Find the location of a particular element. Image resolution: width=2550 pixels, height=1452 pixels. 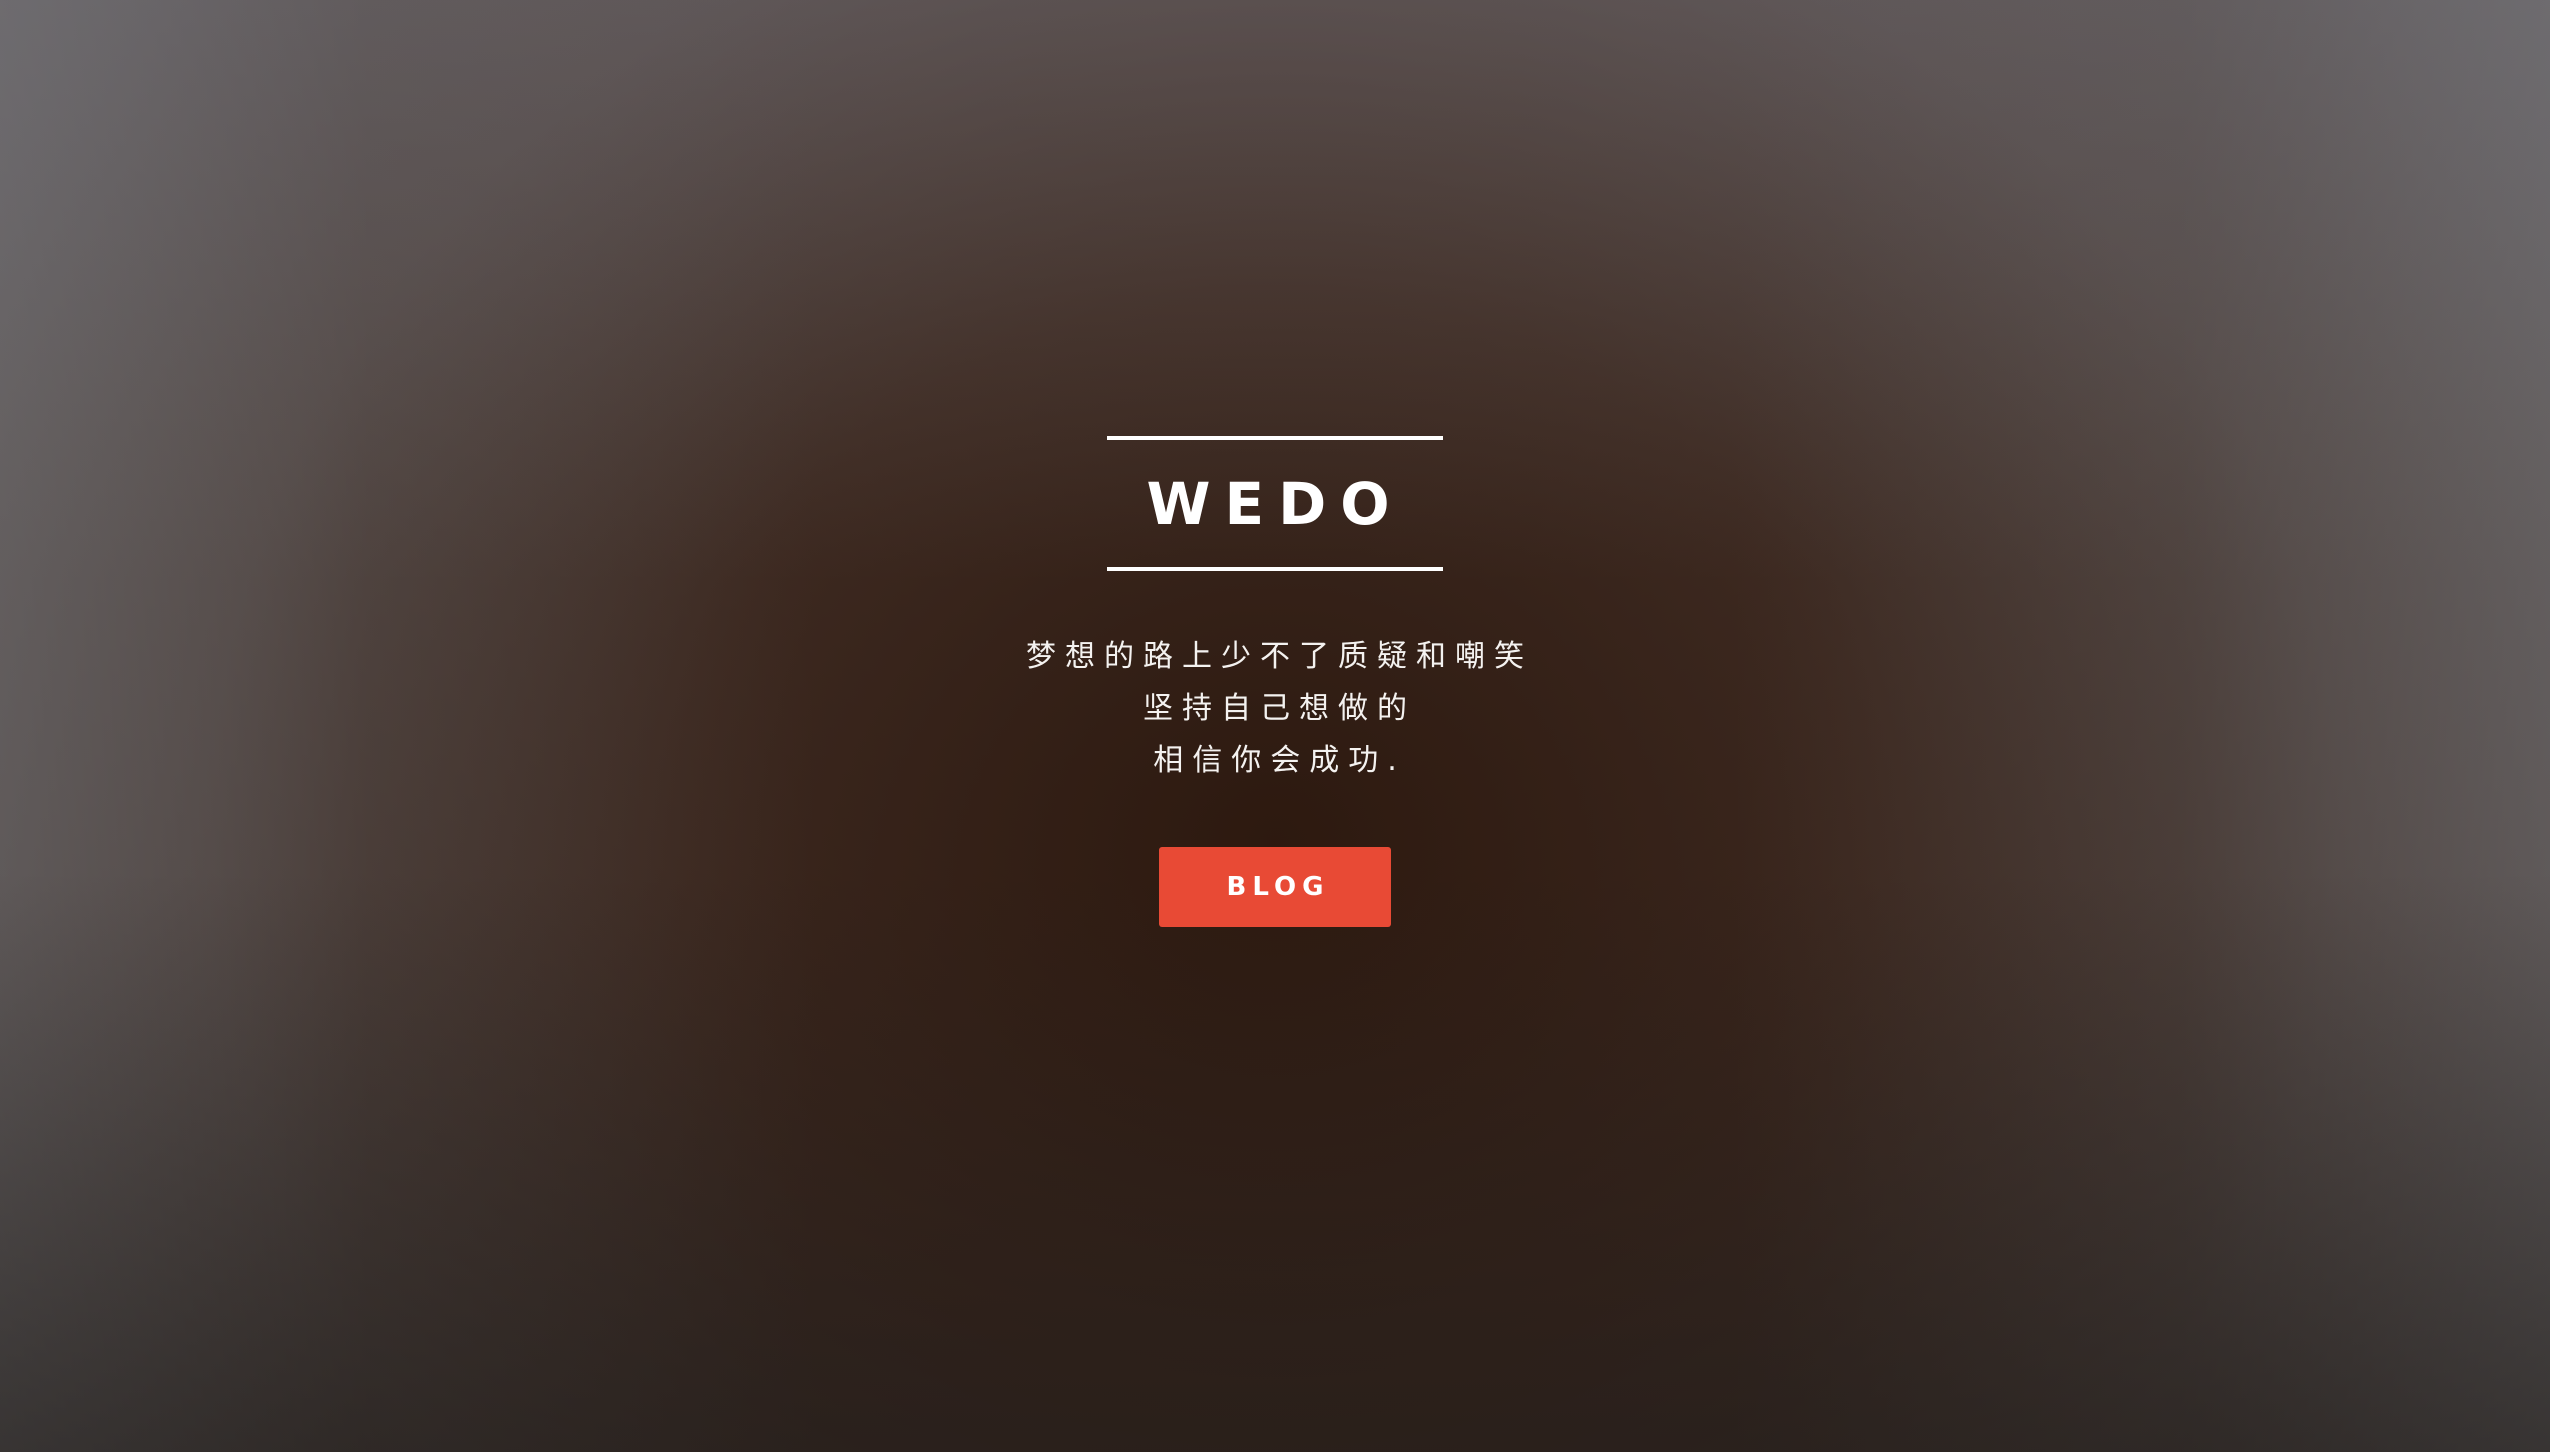

tagline-line-2: 坚持自己想做的 is located at coordinates (1279, 708).